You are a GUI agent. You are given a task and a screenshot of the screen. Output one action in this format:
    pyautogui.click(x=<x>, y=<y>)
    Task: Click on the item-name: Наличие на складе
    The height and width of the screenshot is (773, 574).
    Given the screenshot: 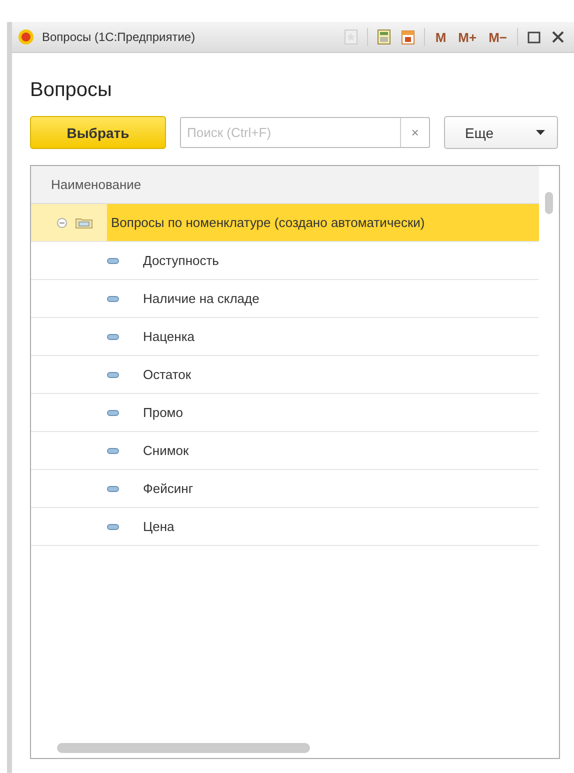 What is the action you would take?
    pyautogui.click(x=201, y=298)
    